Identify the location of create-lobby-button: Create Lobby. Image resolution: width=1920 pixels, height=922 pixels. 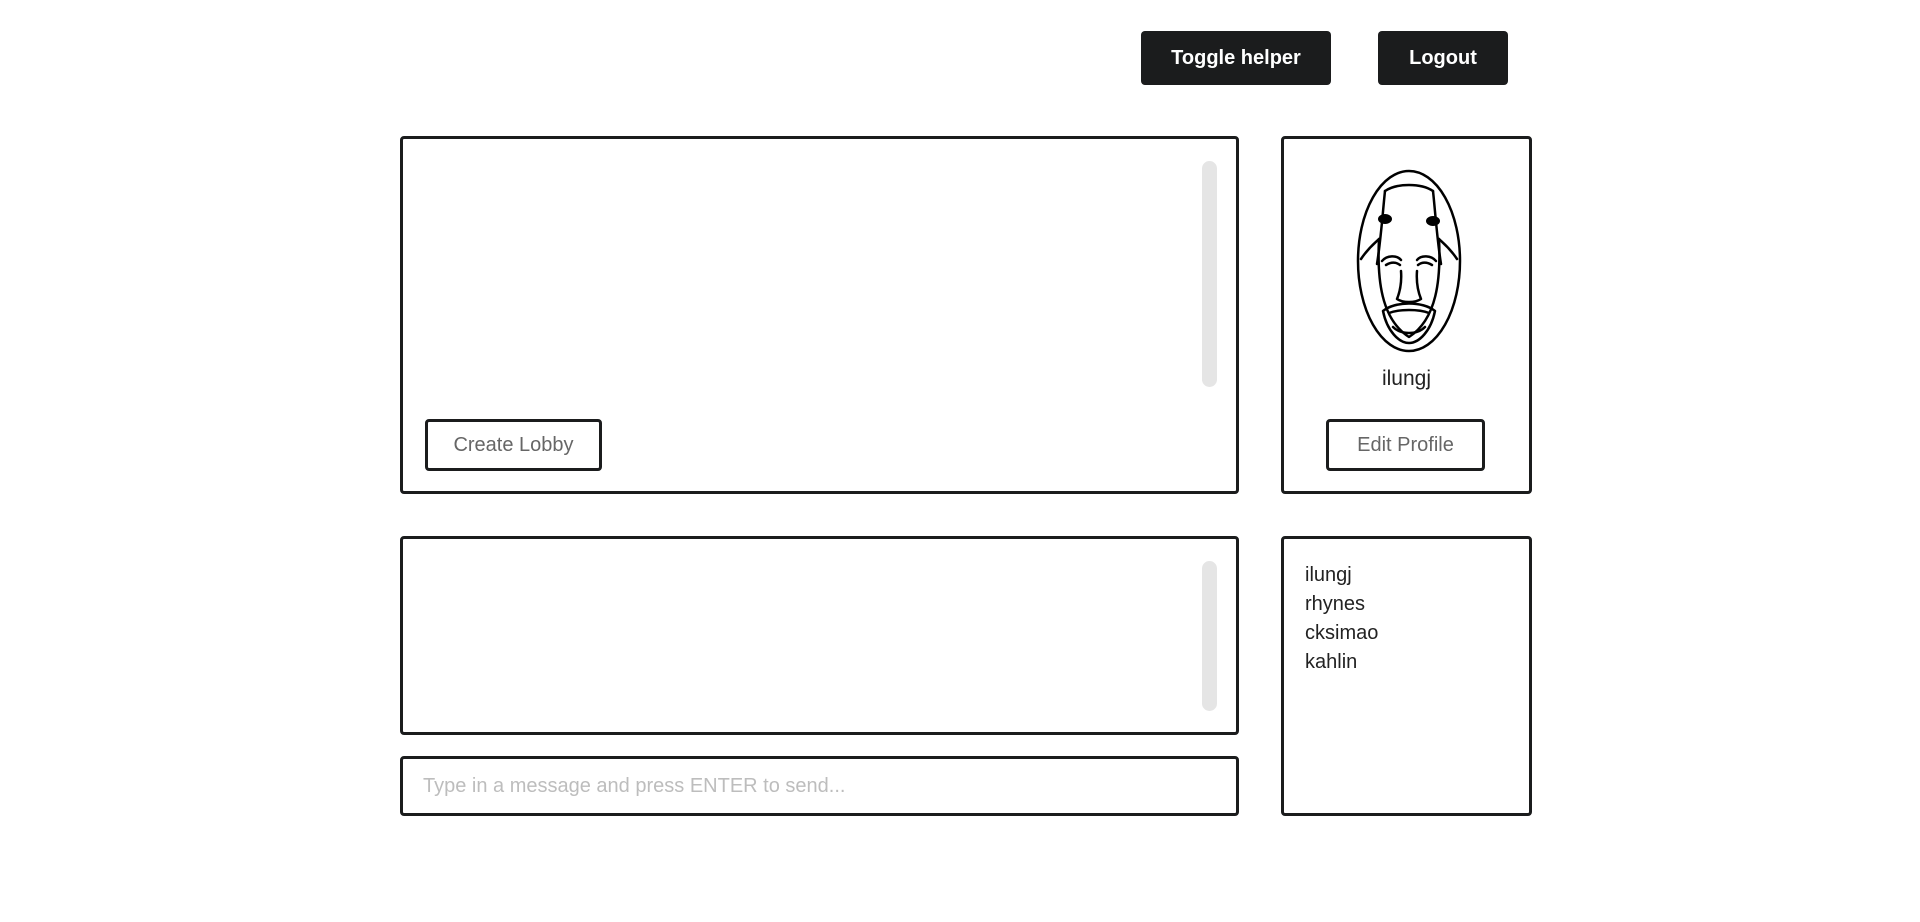
(513, 445).